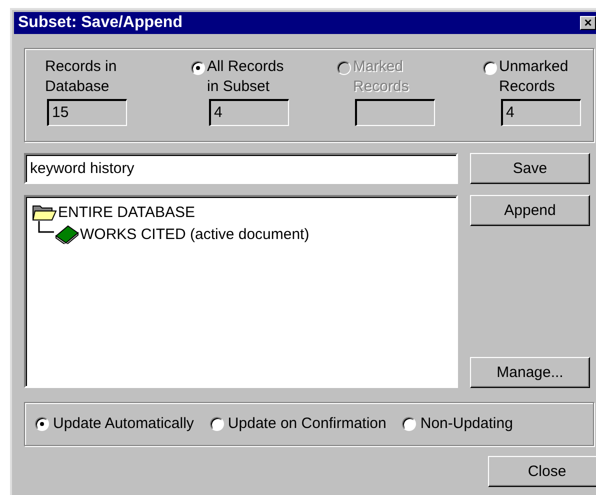 Image resolution: width=596 pixels, height=495 pixels. Describe the element at coordinates (81, 77) in the screenshot. I see `count-label: Records in Database` at that location.